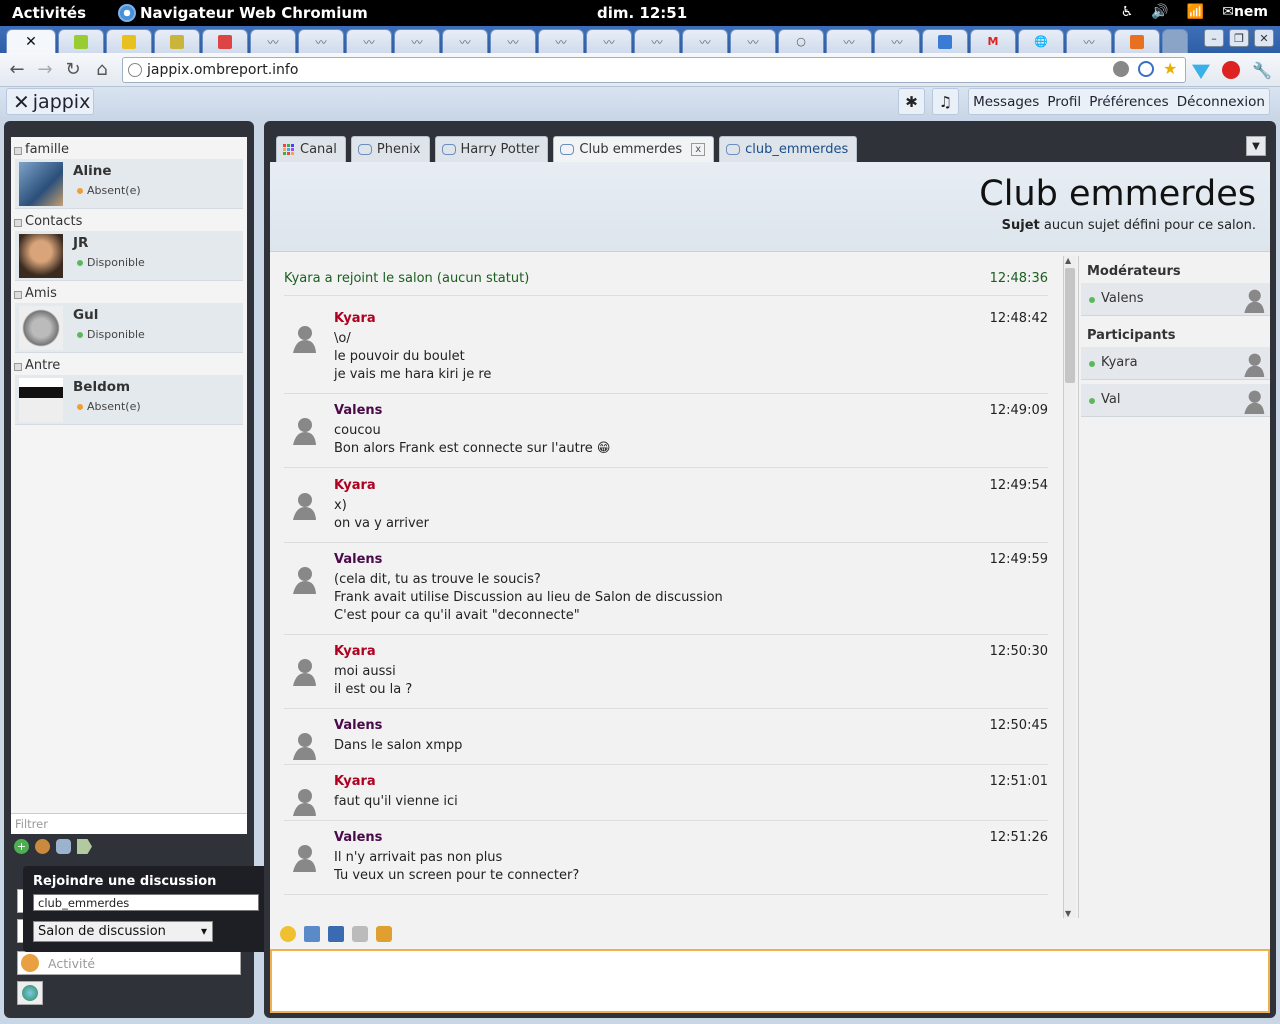 The width and height of the screenshot is (1280, 1024). Describe the element at coordinates (1262, 70) in the screenshot. I see `wrench-icon: 🔧` at that location.